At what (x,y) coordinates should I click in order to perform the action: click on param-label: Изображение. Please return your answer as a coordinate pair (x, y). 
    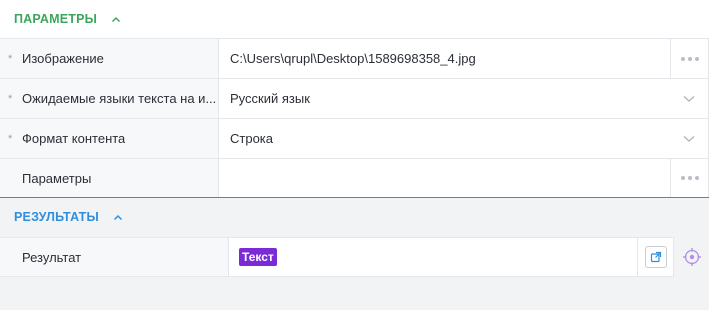
    Looking at the image, I should click on (63, 58).